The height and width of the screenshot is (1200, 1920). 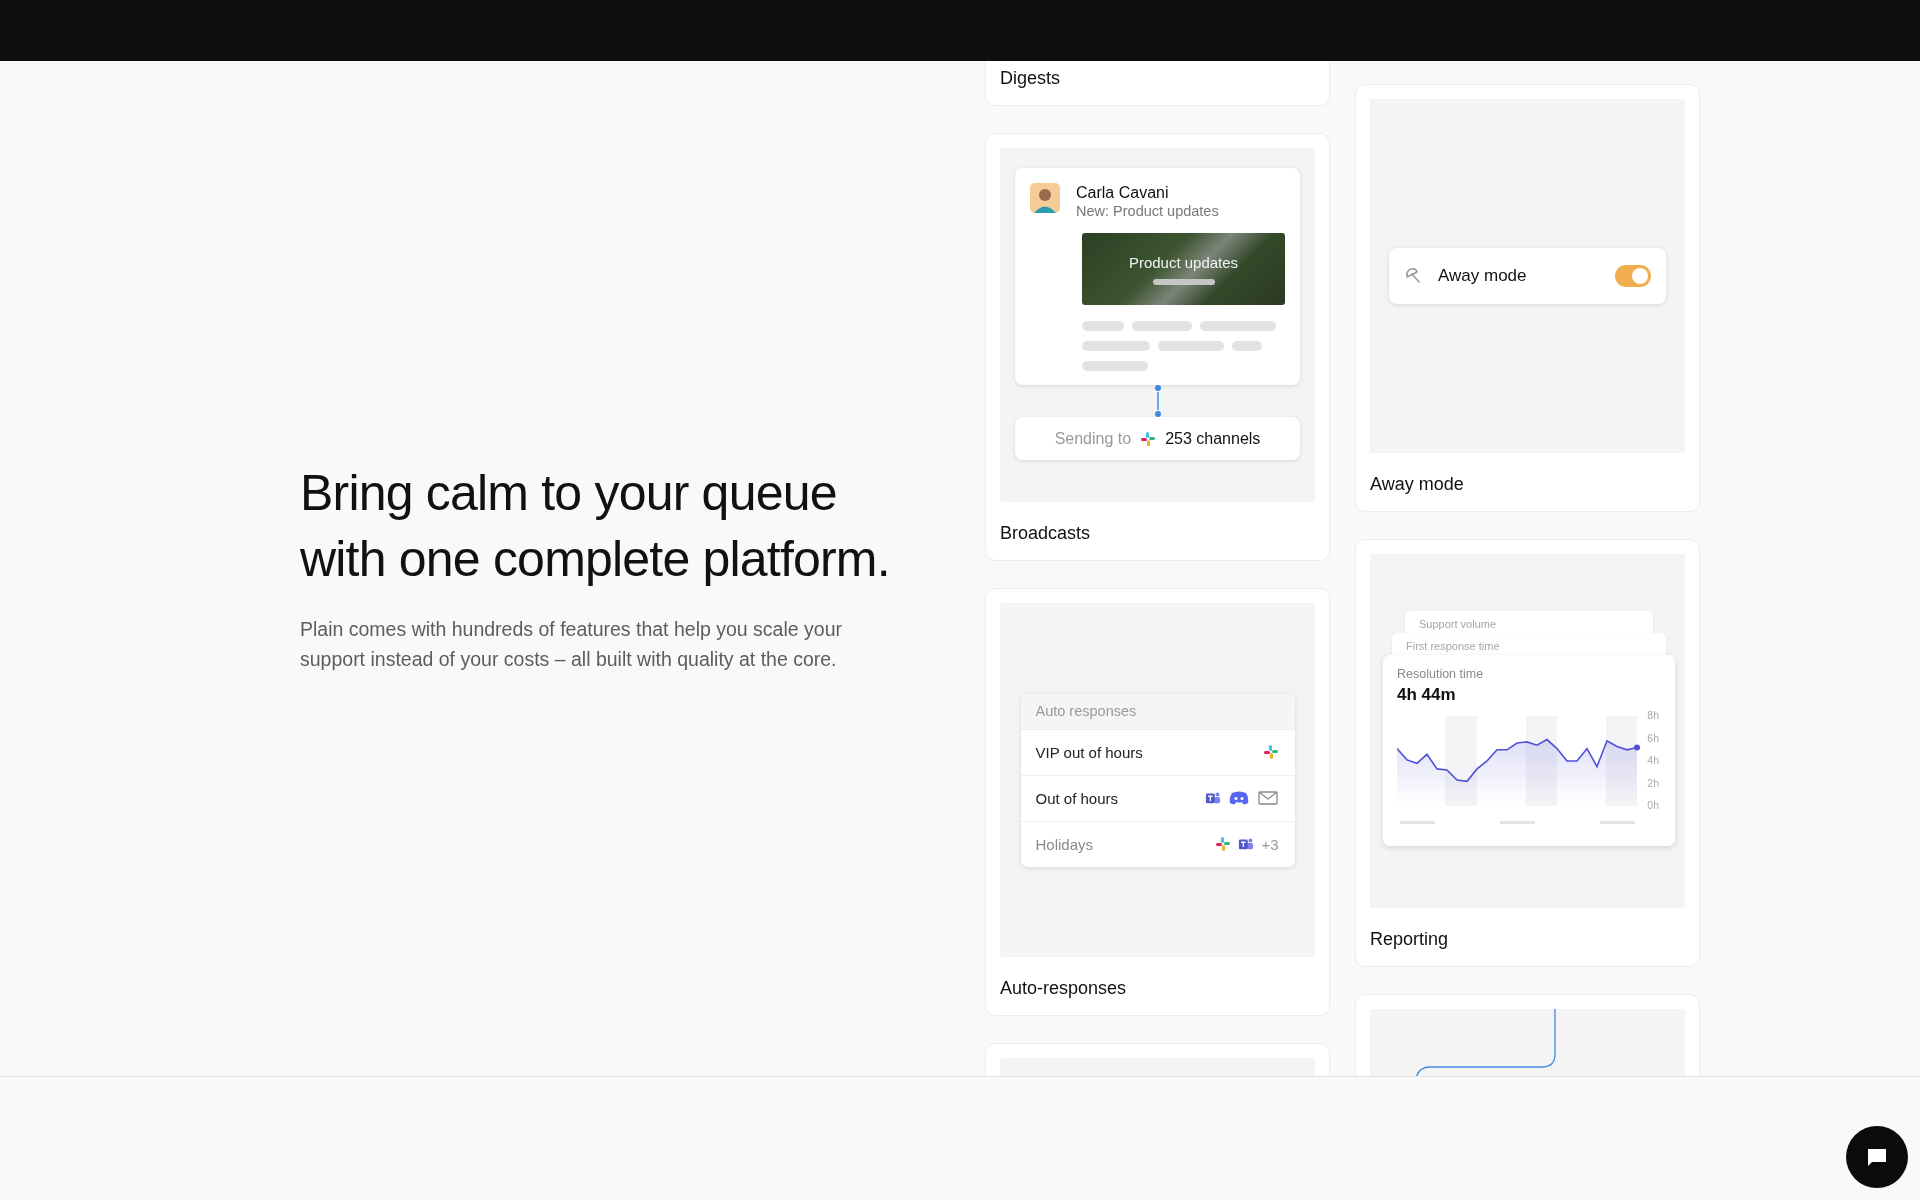 I want to click on connector-line, so click(x=1157, y=401).